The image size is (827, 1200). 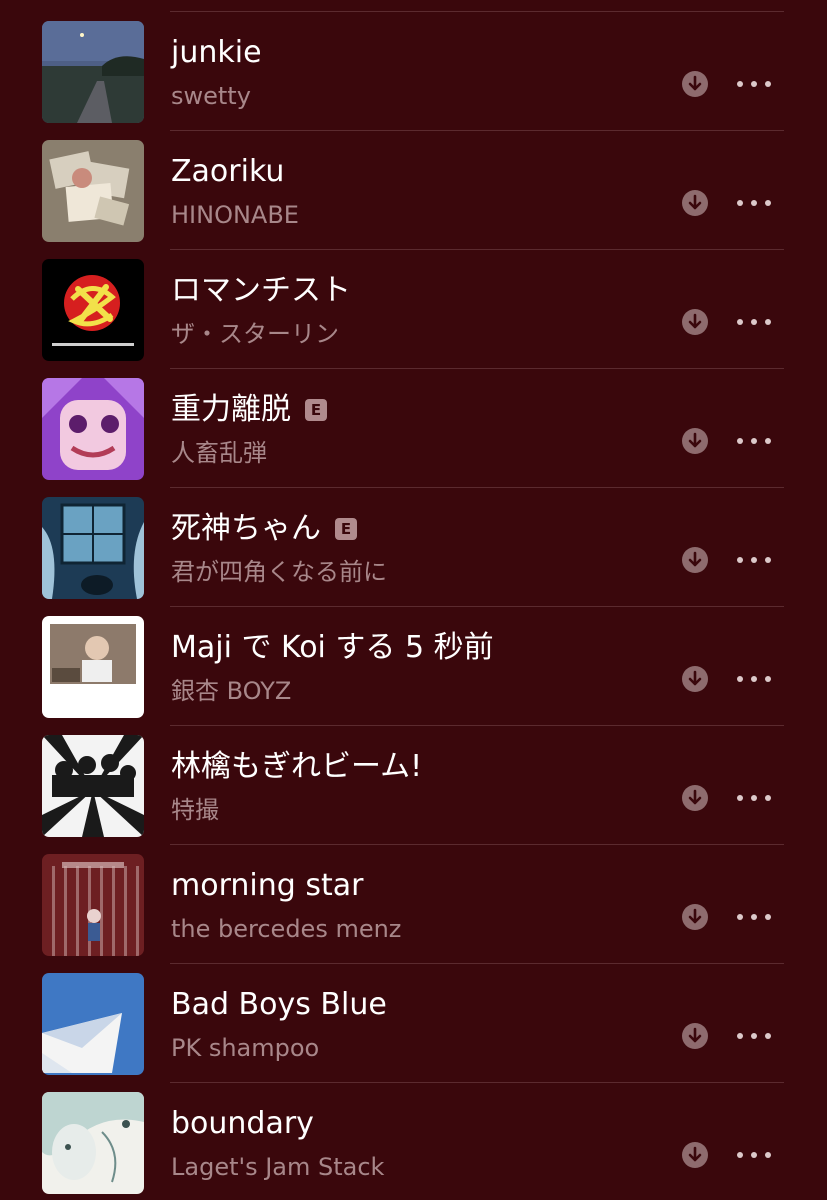 I want to click on artist-name: HINONABE, so click(x=235, y=215).